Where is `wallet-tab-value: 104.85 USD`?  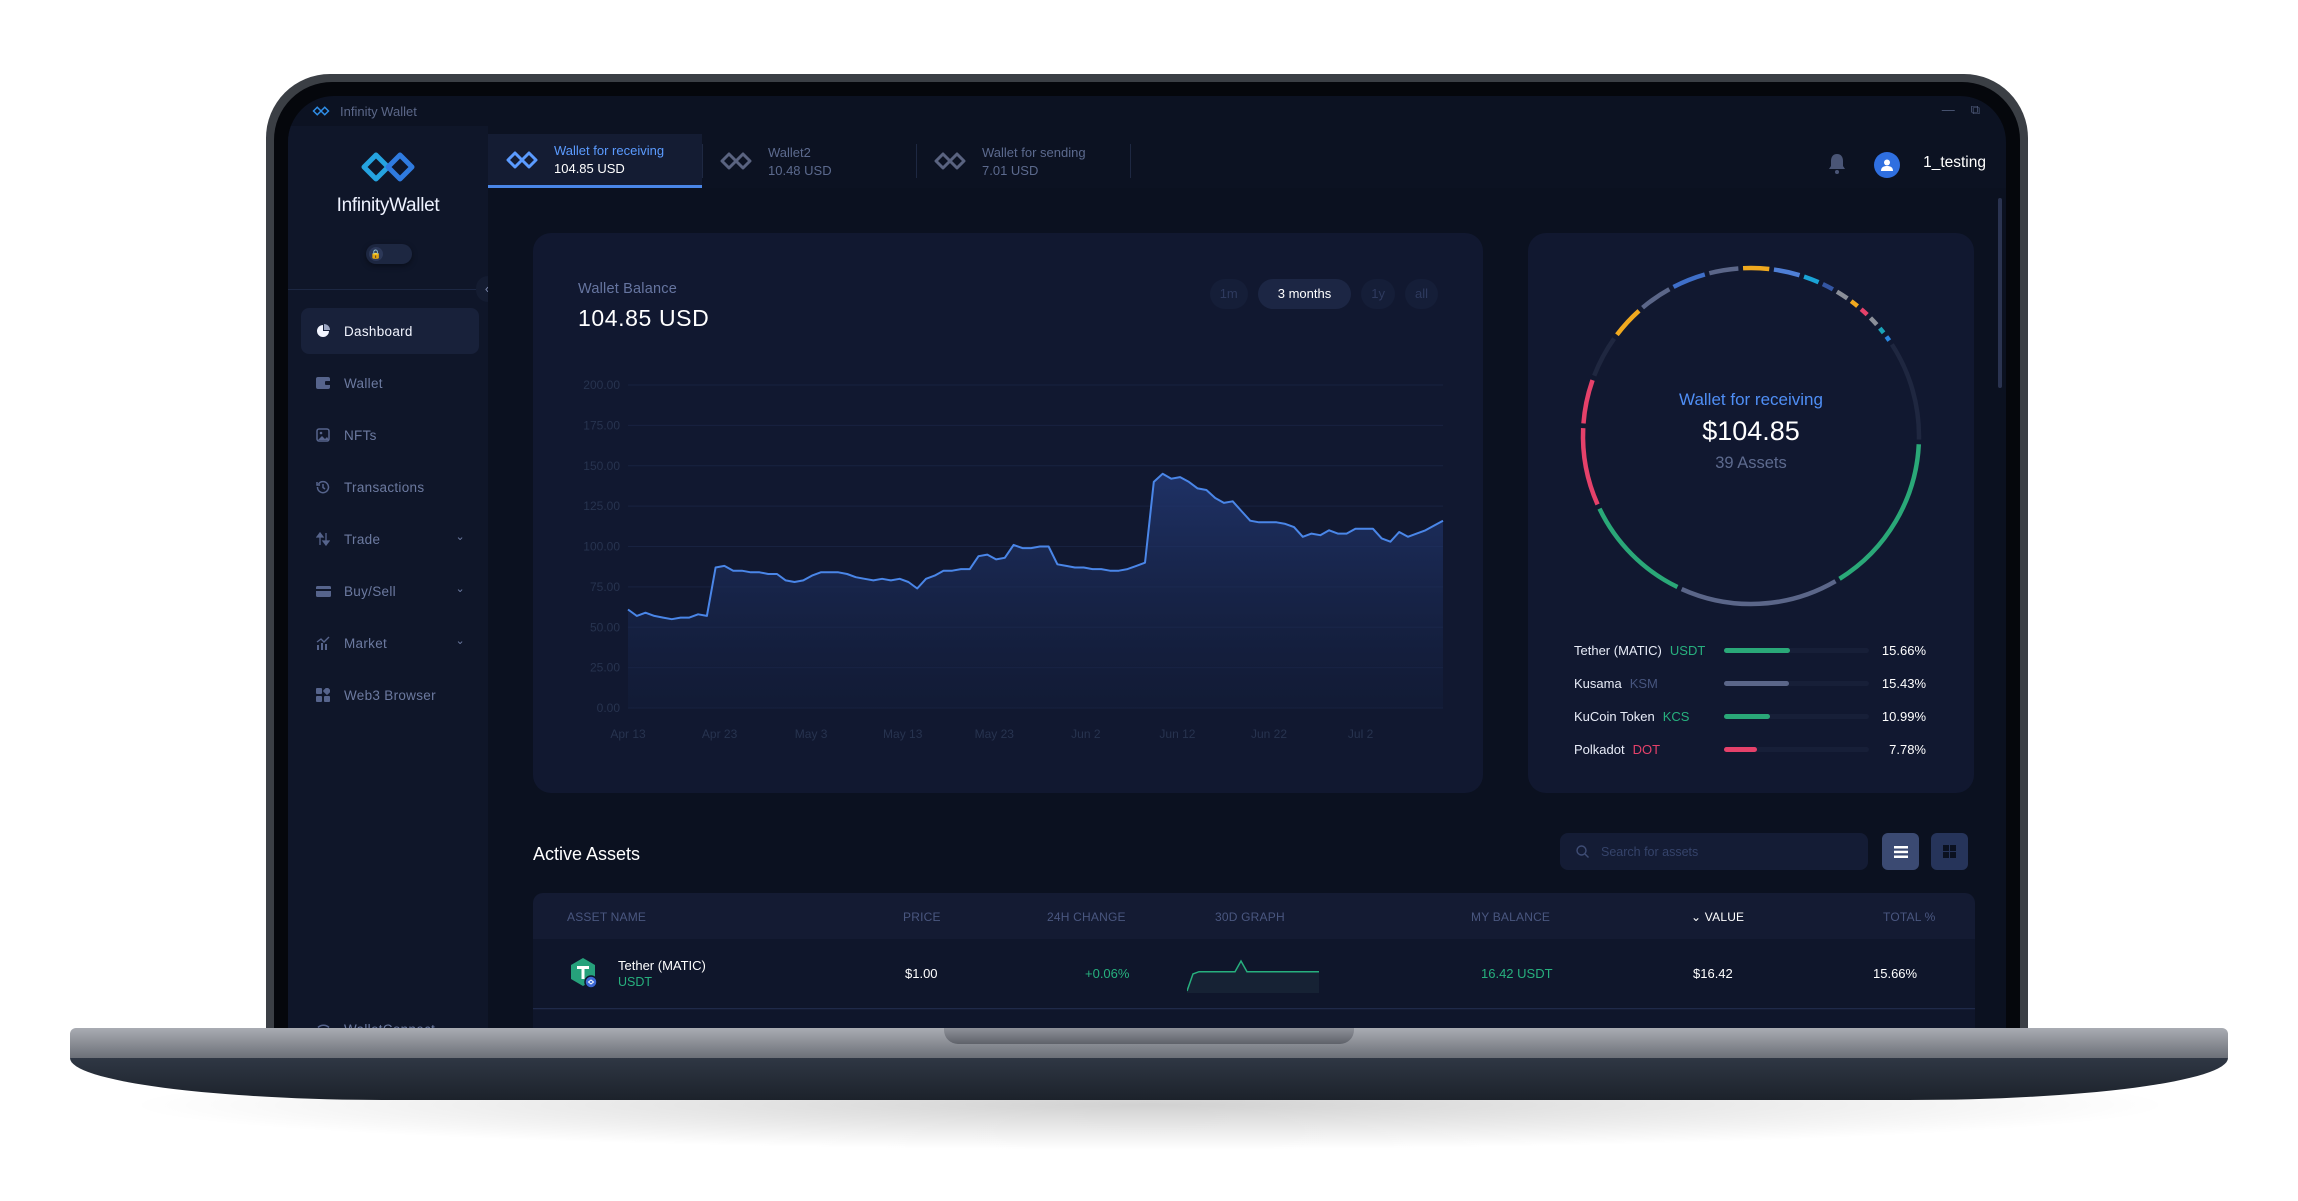 wallet-tab-value: 104.85 USD is located at coordinates (589, 168).